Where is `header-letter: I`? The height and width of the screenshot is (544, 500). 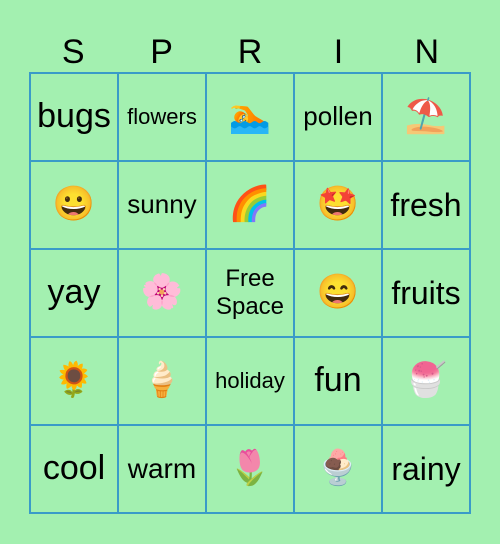
header-letter: I is located at coordinates (338, 52).